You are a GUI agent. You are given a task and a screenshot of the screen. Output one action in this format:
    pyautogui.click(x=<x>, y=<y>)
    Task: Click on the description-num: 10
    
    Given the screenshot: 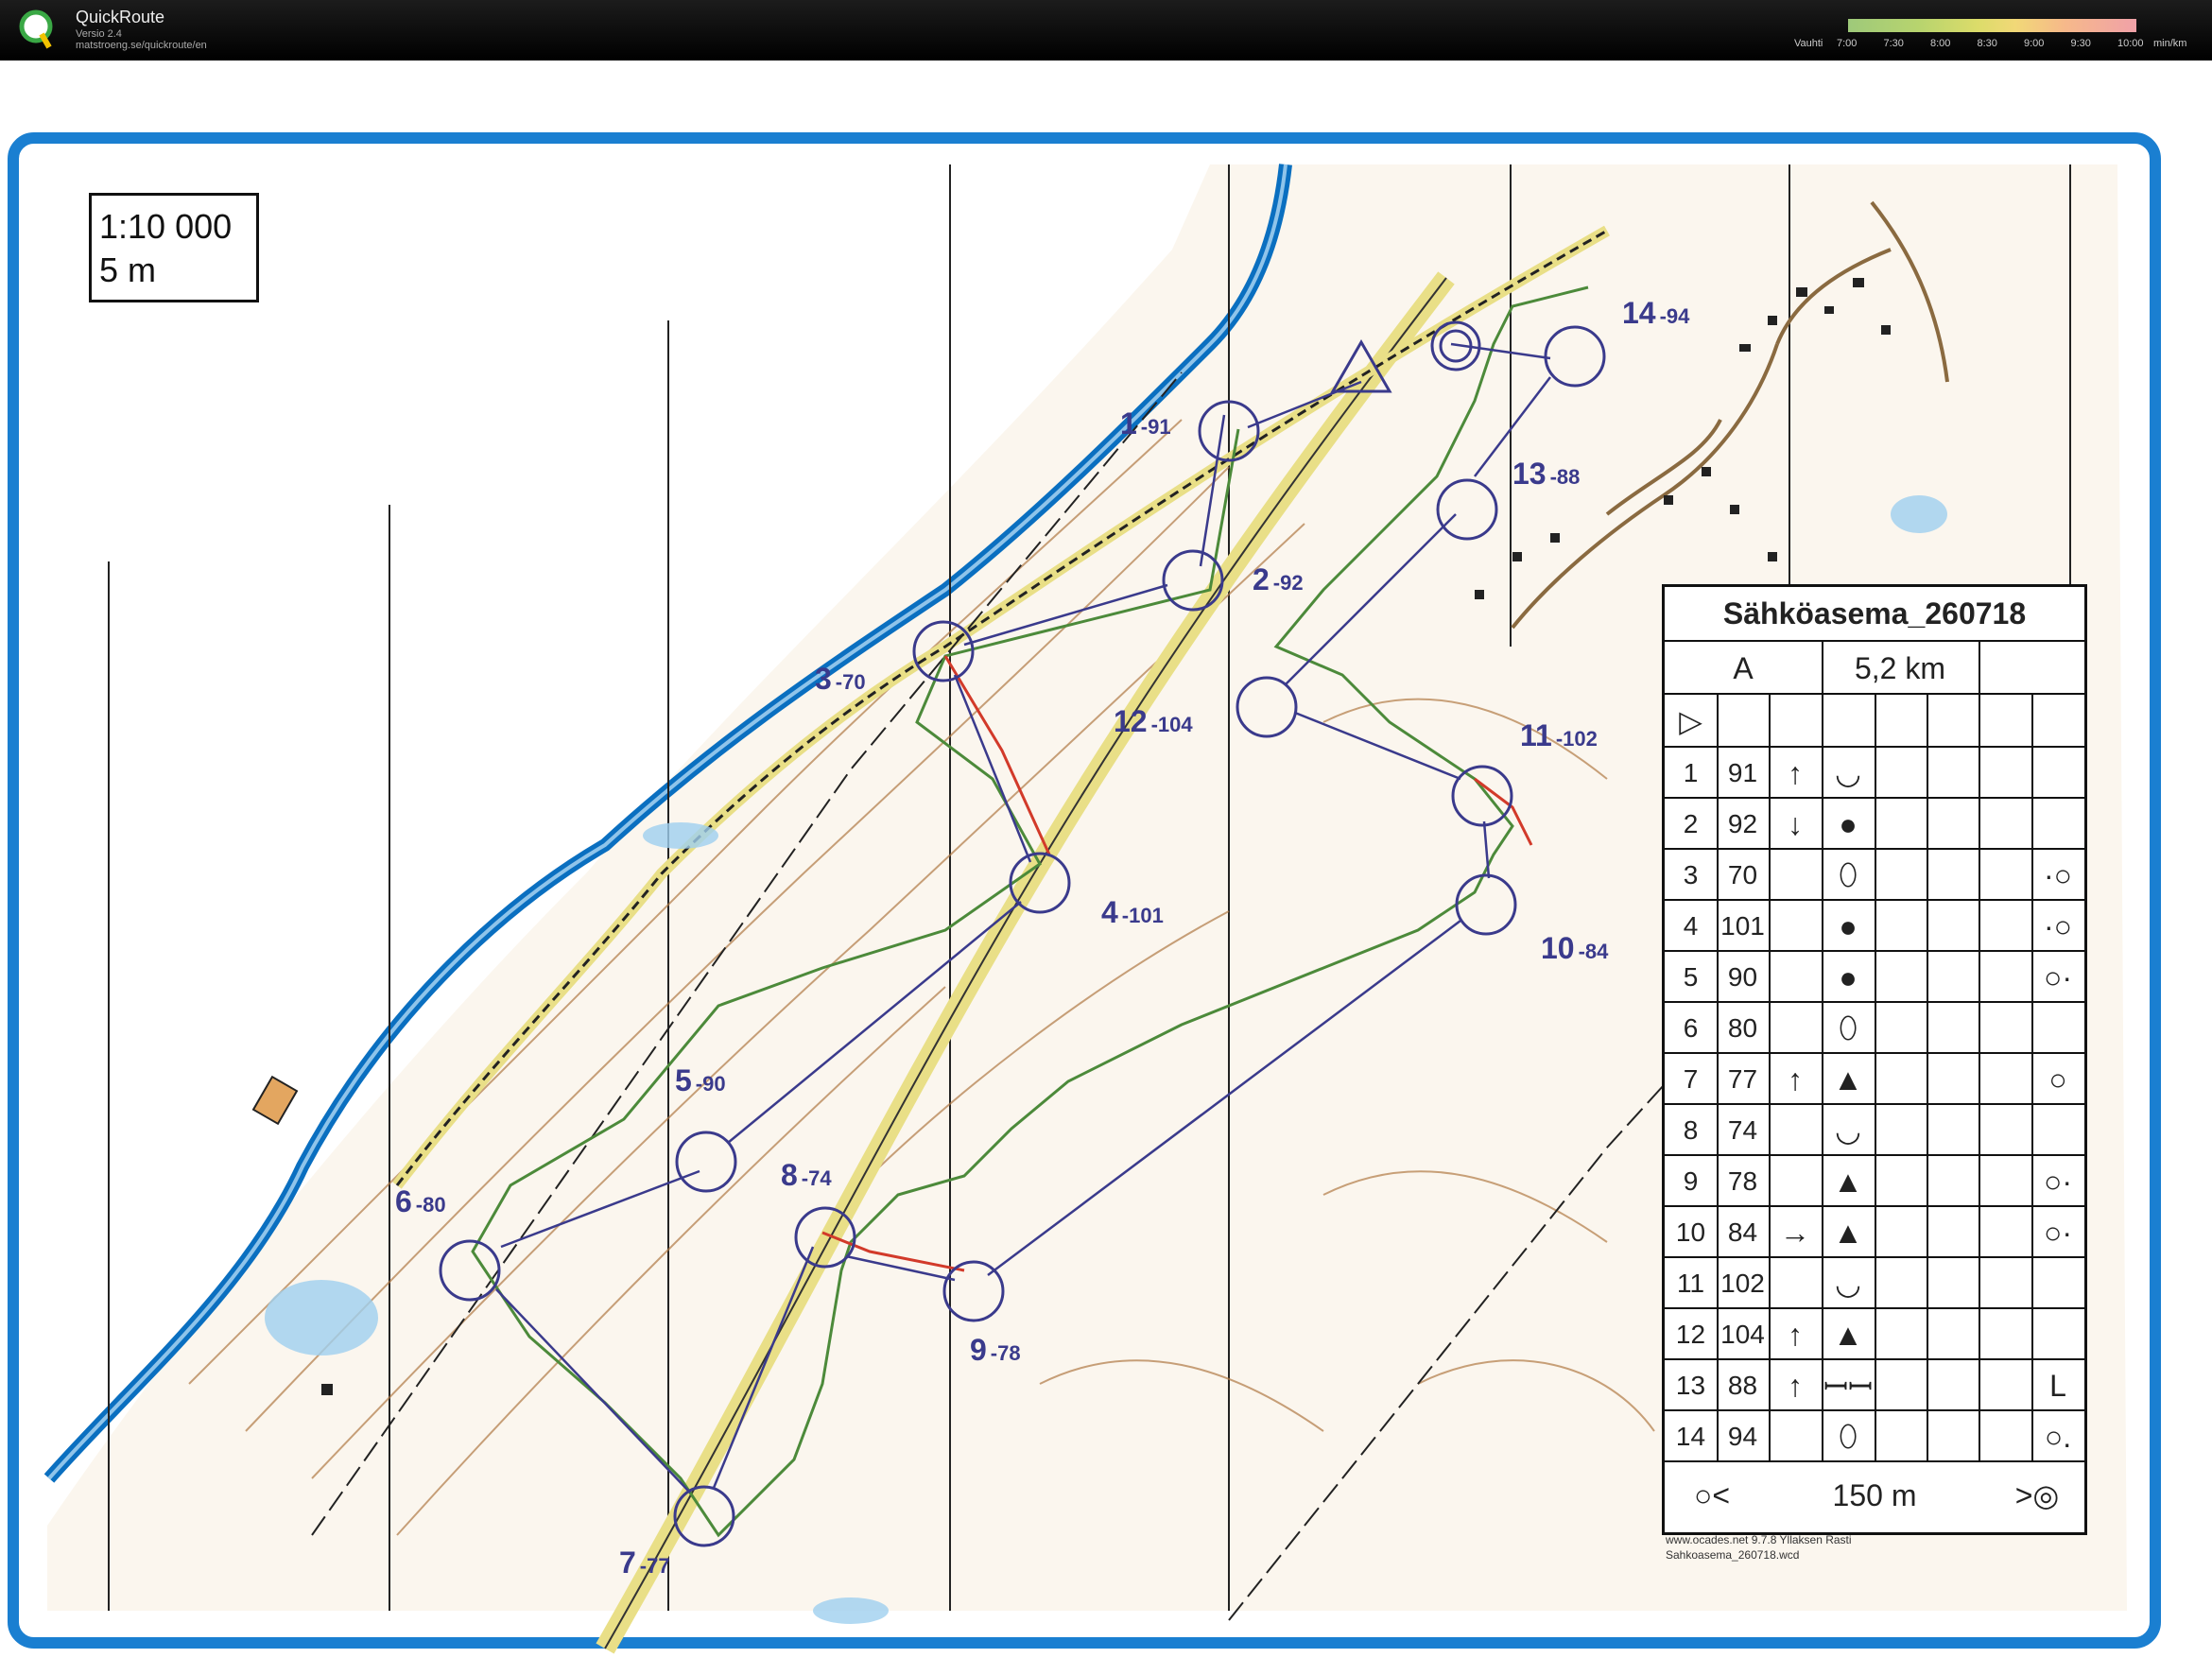 What is the action you would take?
    pyautogui.click(x=1690, y=1232)
    